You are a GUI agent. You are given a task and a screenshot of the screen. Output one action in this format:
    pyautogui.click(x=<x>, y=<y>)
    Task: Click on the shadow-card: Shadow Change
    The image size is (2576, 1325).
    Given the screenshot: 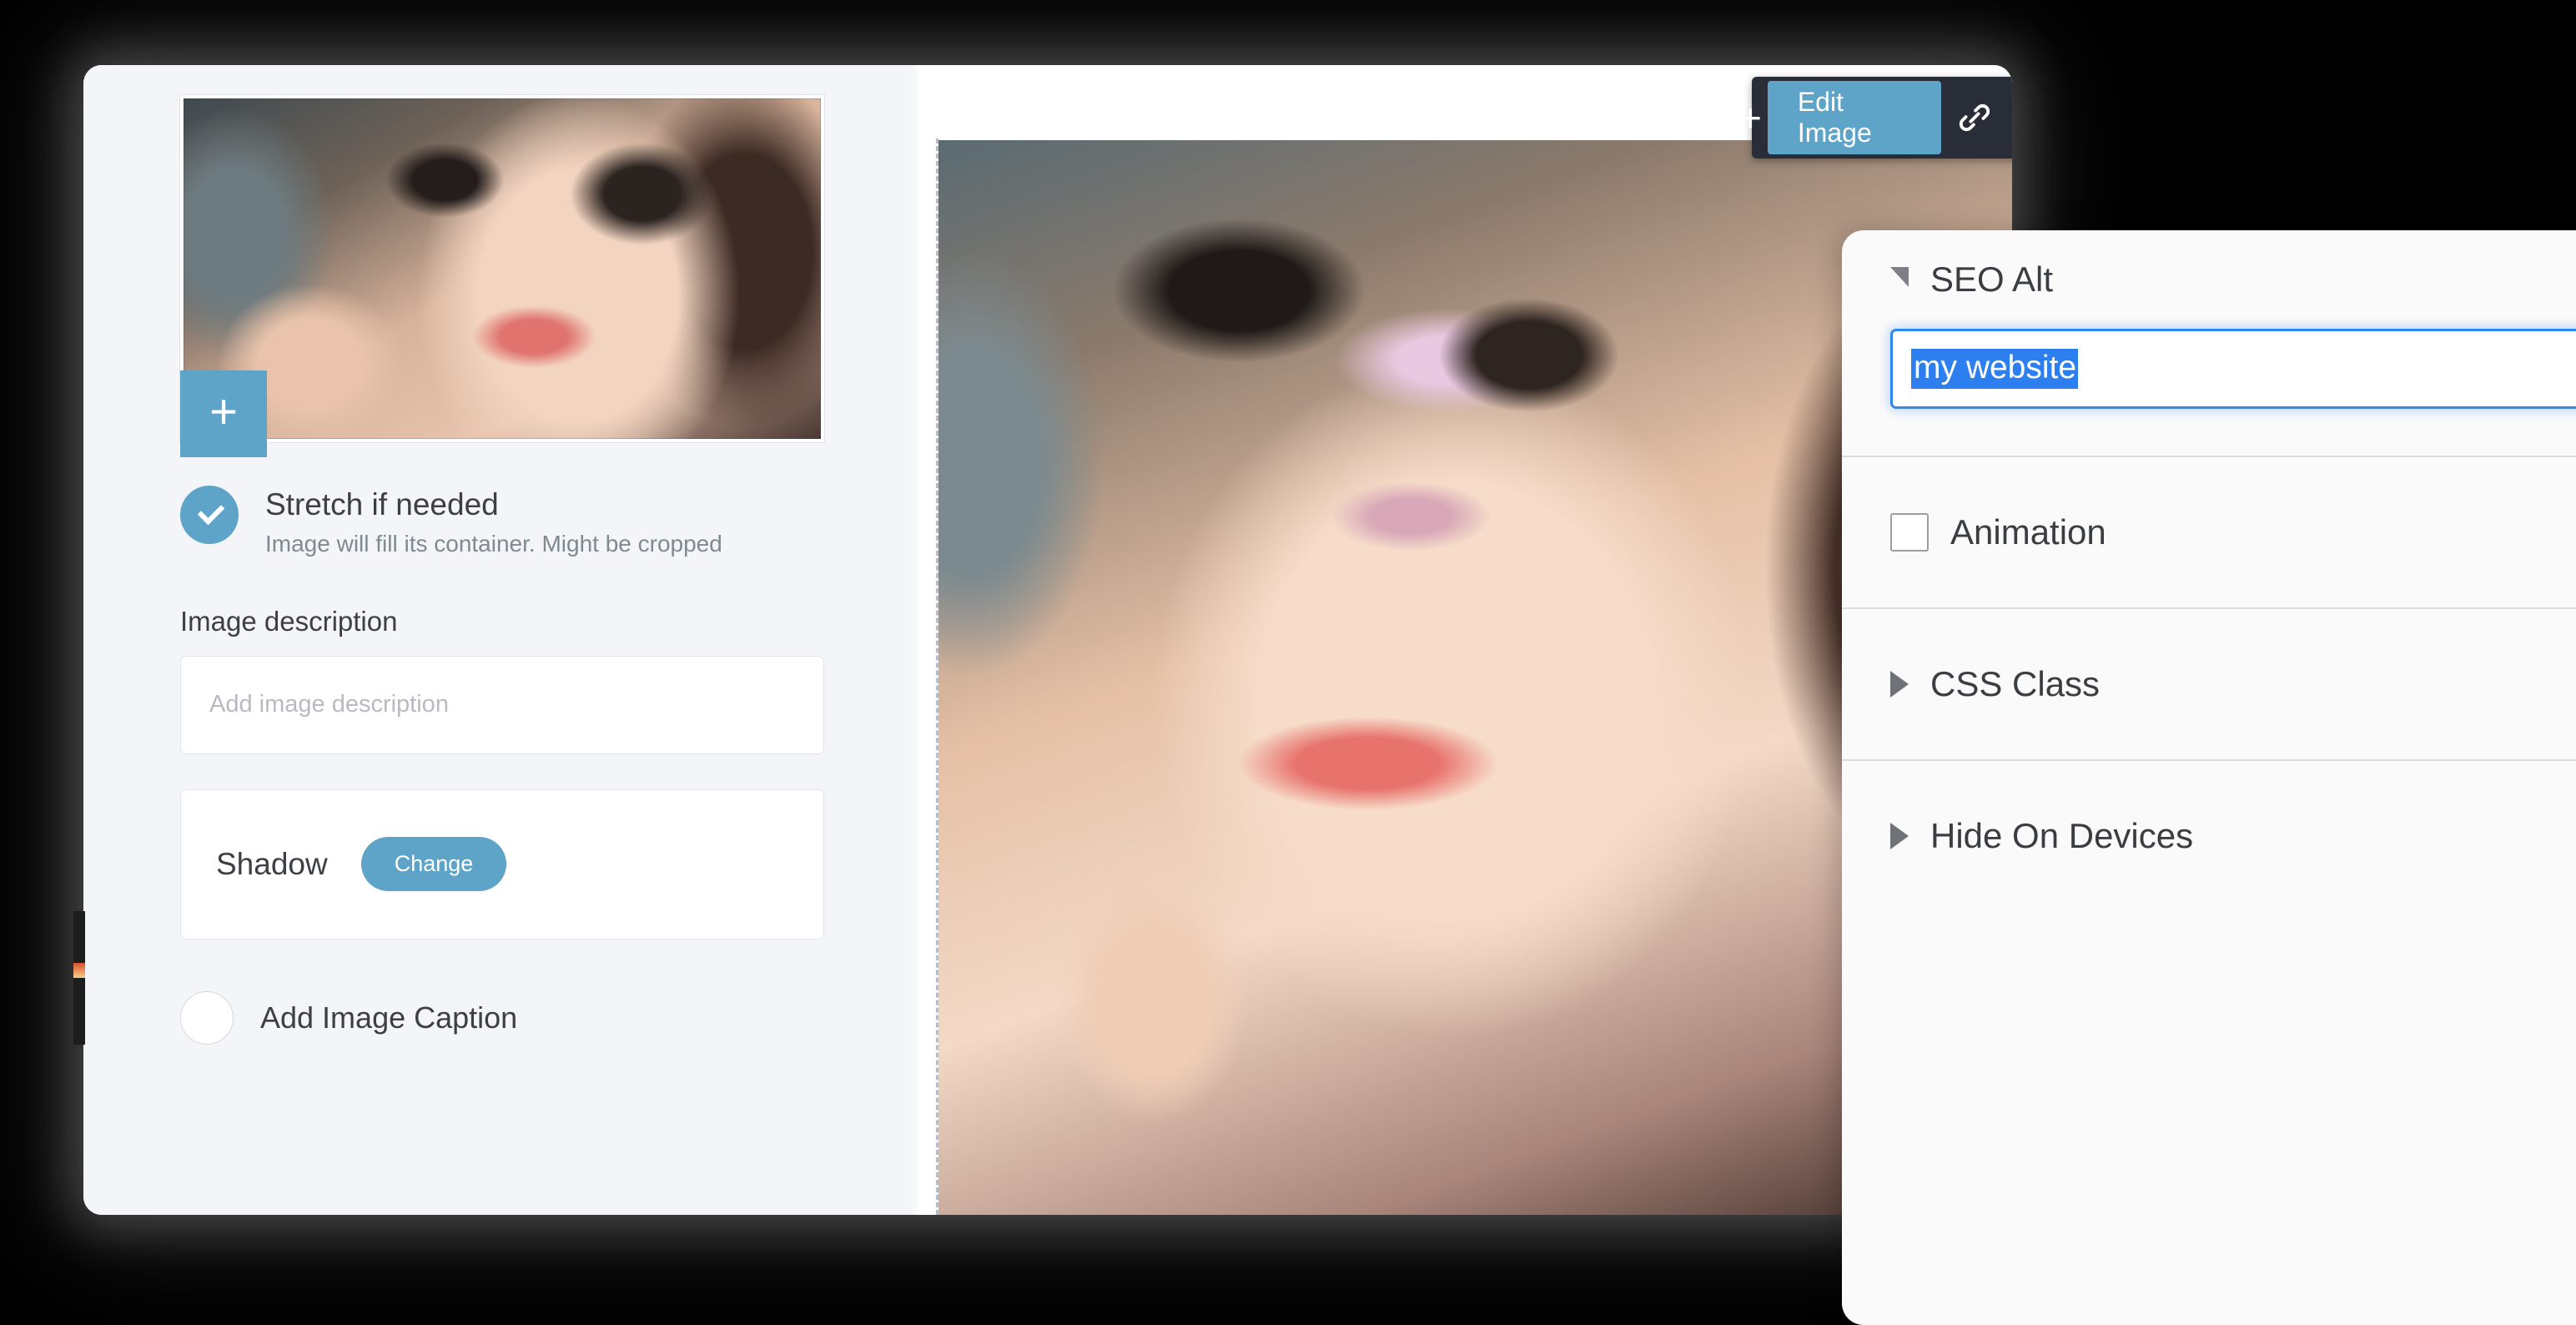 What is the action you would take?
    pyautogui.click(x=502, y=864)
    